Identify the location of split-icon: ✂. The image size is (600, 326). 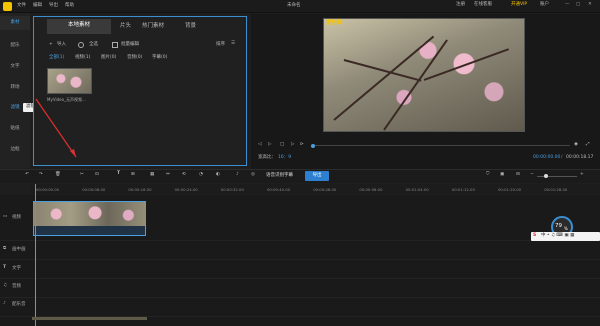
(82, 175).